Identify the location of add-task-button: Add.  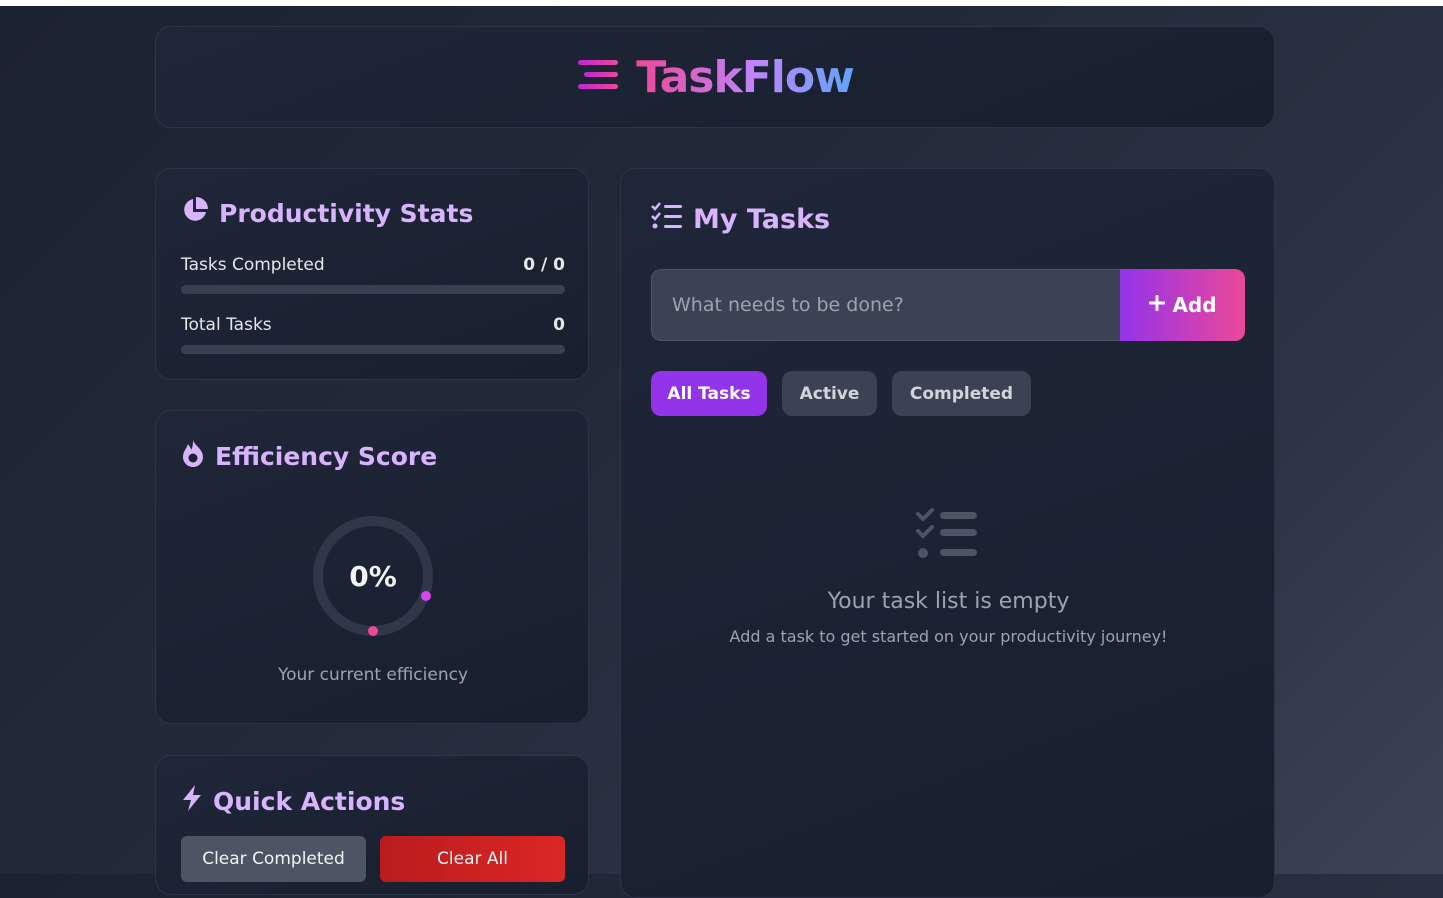
(1182, 305).